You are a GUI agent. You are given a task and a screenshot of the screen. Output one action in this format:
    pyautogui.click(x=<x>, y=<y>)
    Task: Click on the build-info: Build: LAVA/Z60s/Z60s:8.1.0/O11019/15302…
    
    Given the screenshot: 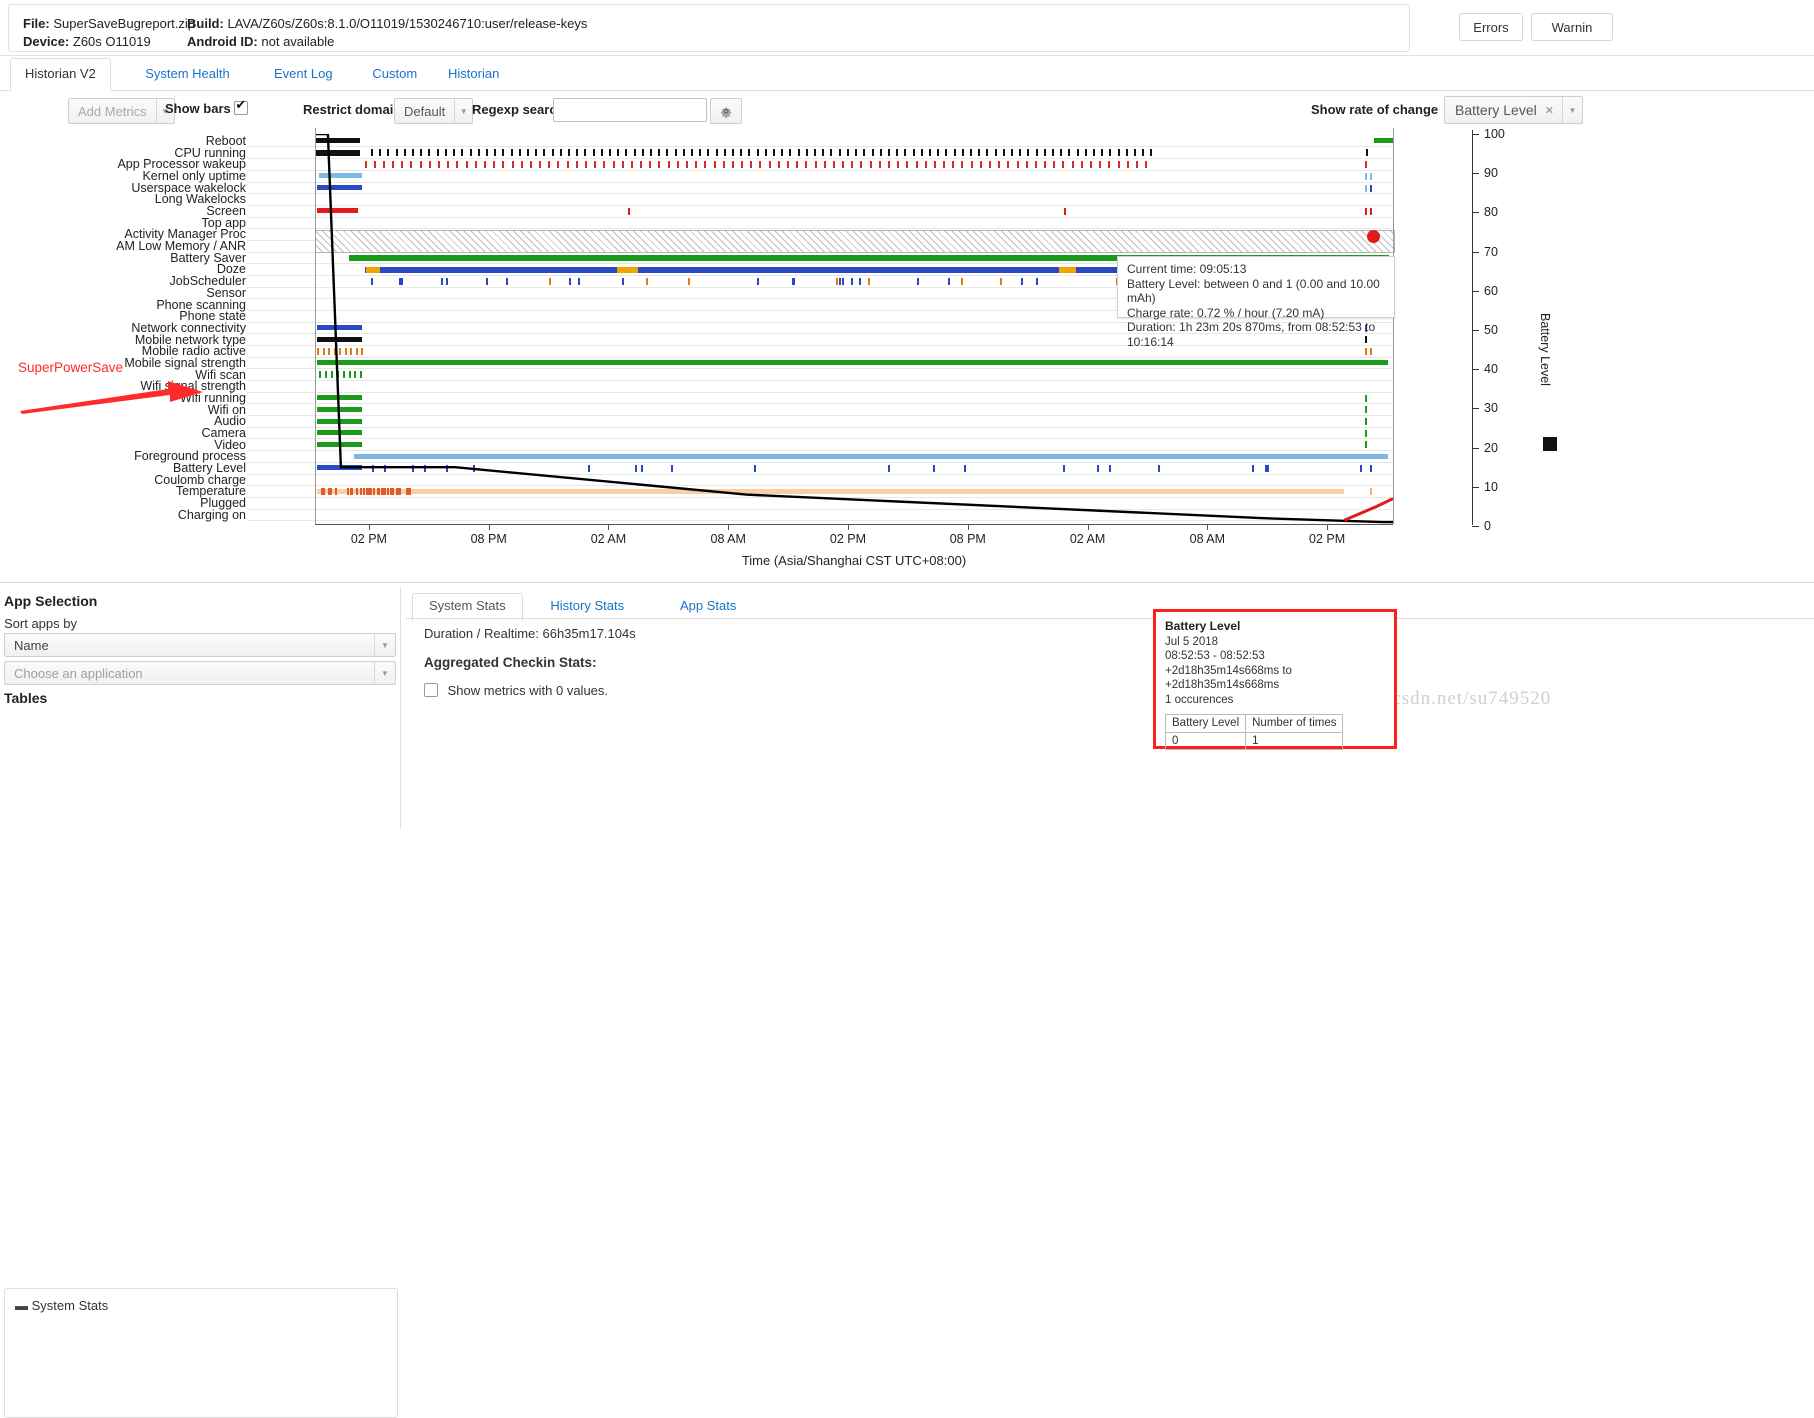 What is the action you would take?
    pyautogui.click(x=387, y=23)
    